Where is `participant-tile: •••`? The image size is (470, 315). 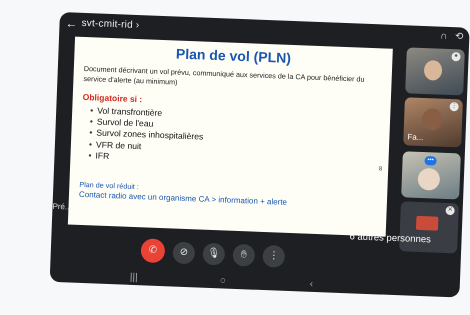
participant-tile: ••• is located at coordinates (431, 175).